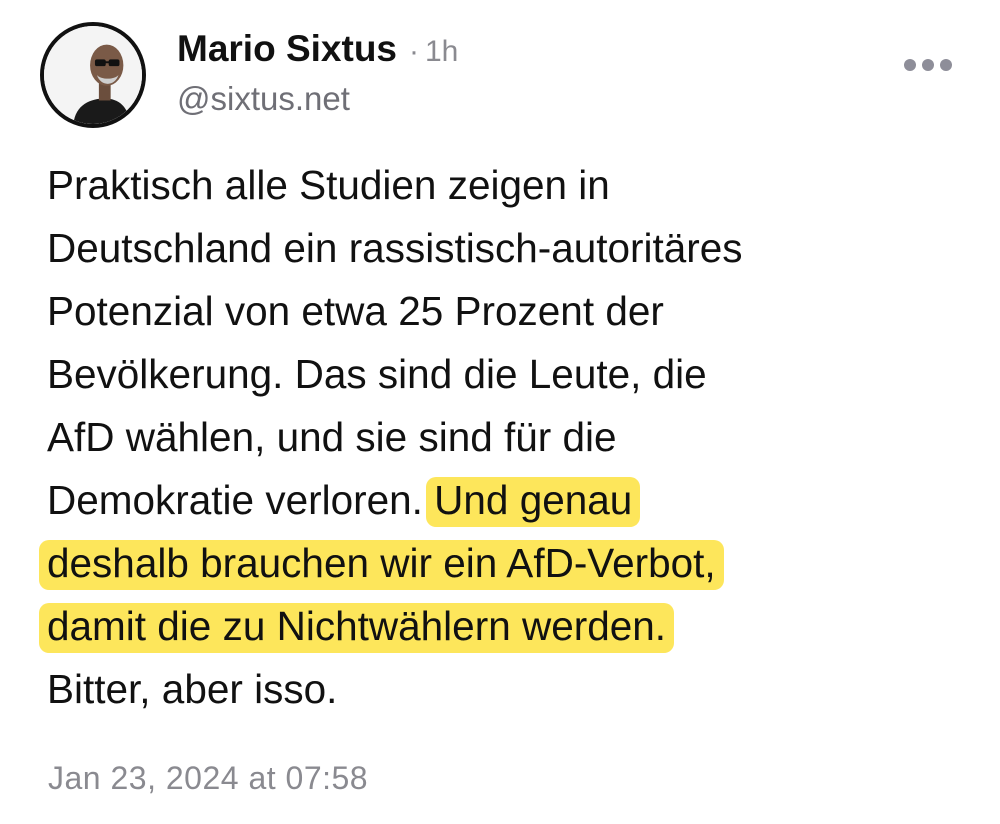 The height and width of the screenshot is (824, 1000). Describe the element at coordinates (241, 500) in the screenshot. I see `post-text-segment: Demokratie verloren.` at that location.